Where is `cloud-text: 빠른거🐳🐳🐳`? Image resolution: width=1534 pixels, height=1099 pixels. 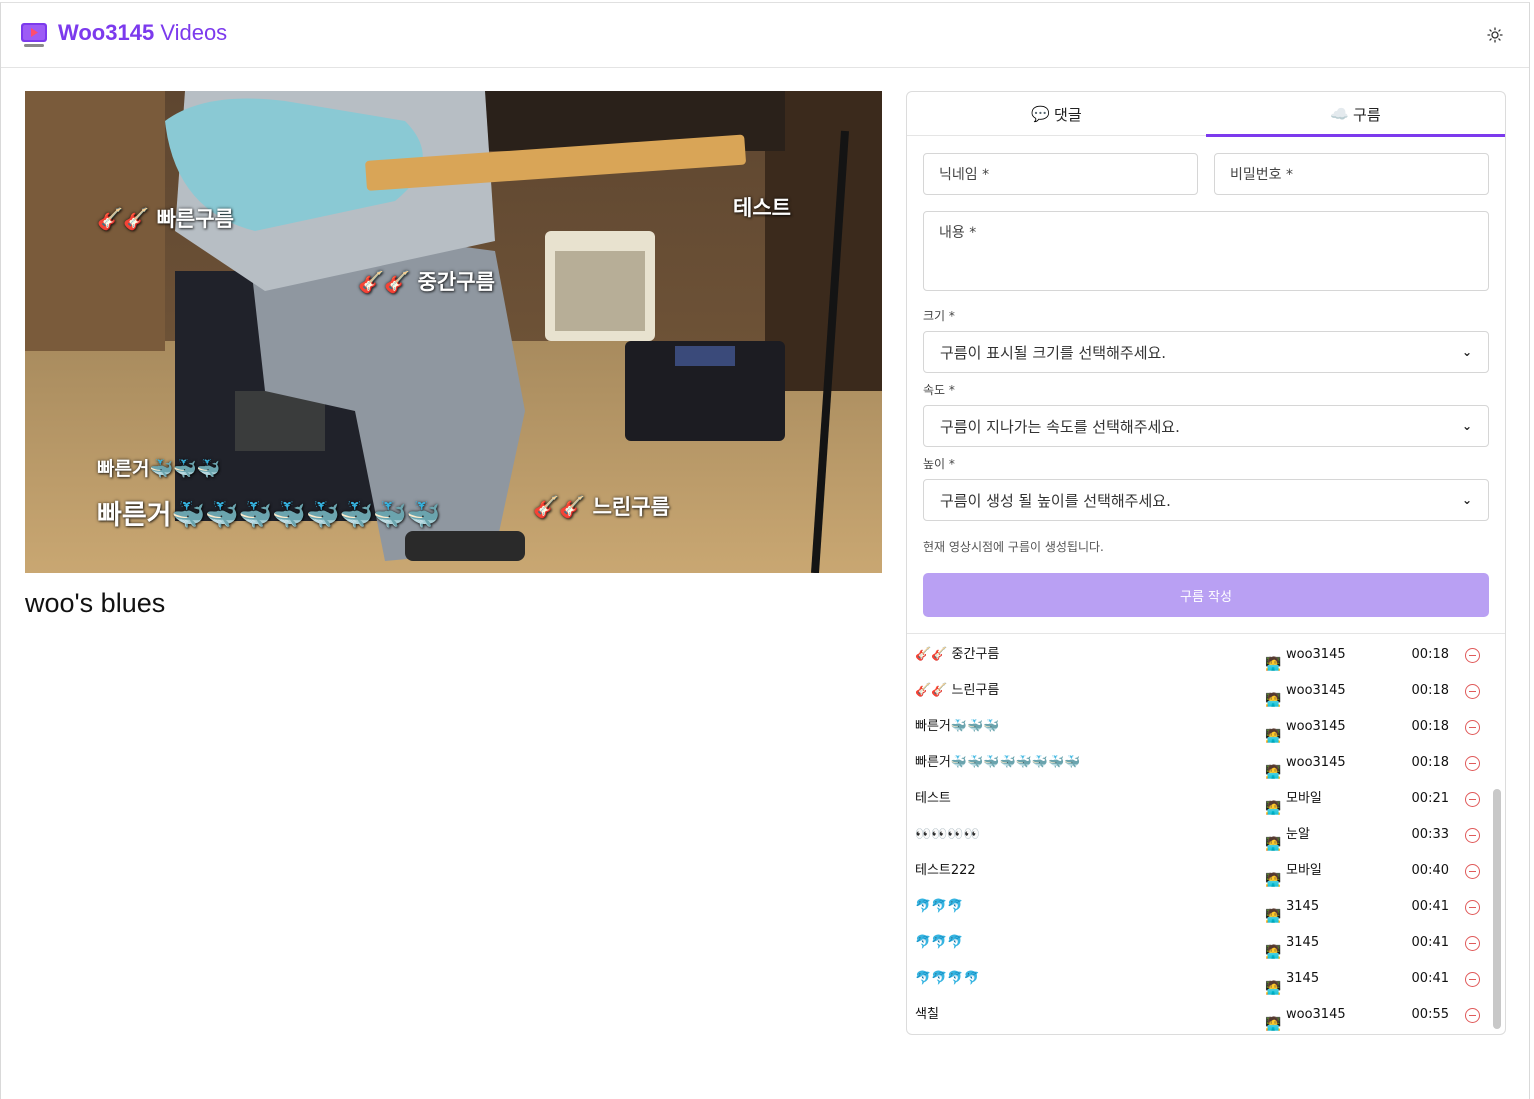
cloud-text: 빠른거🐳🐳🐳 is located at coordinates (957, 726).